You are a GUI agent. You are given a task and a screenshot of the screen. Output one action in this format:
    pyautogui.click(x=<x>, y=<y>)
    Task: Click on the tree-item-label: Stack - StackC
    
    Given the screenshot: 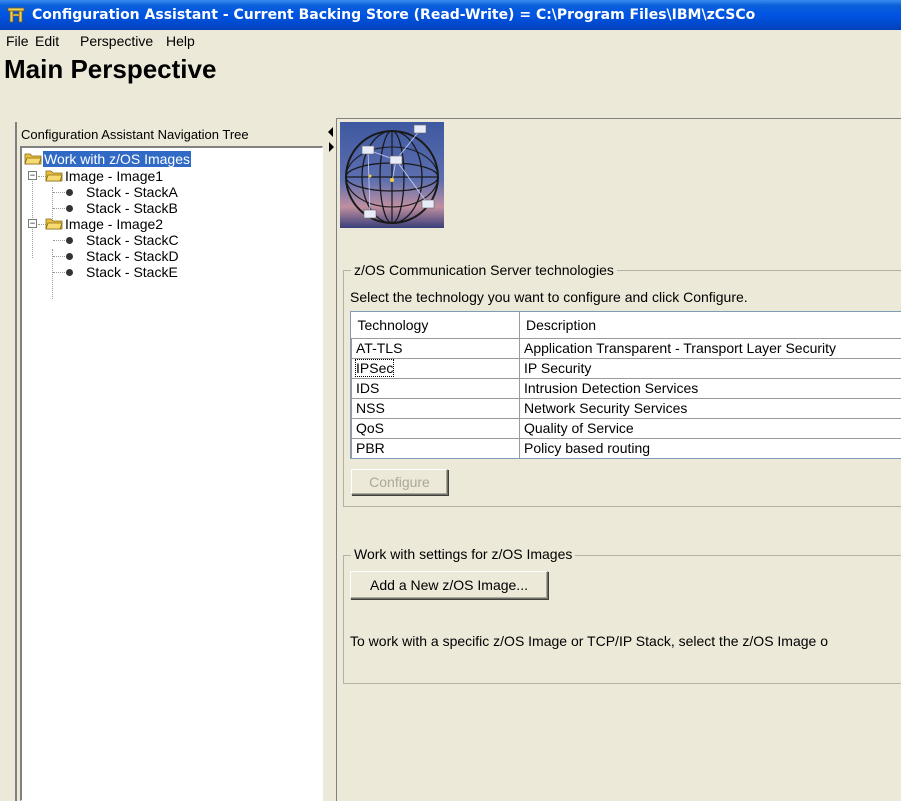 What is the action you would take?
    pyautogui.click(x=132, y=240)
    